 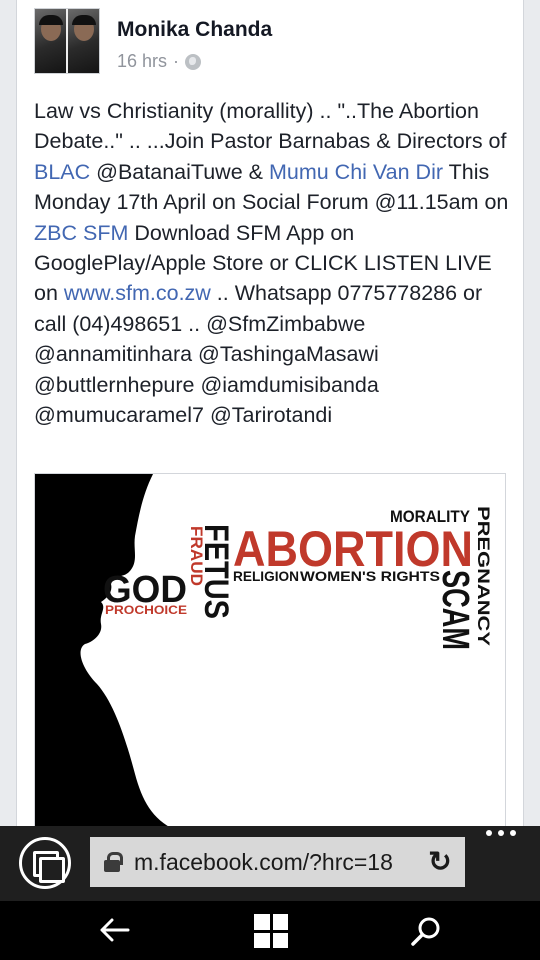 I want to click on post-link: www.sfm.co.zw, so click(x=137, y=293).